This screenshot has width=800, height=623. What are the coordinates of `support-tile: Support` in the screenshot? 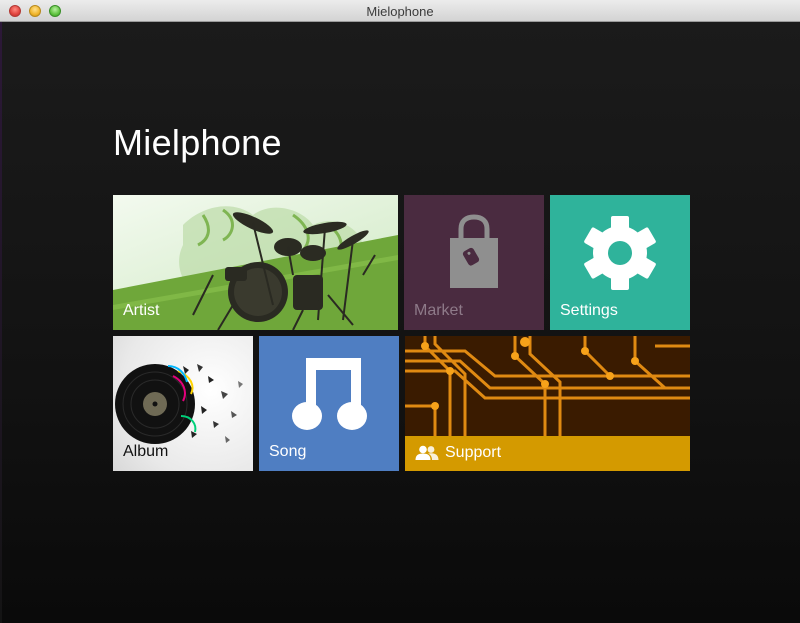 It's located at (547, 403).